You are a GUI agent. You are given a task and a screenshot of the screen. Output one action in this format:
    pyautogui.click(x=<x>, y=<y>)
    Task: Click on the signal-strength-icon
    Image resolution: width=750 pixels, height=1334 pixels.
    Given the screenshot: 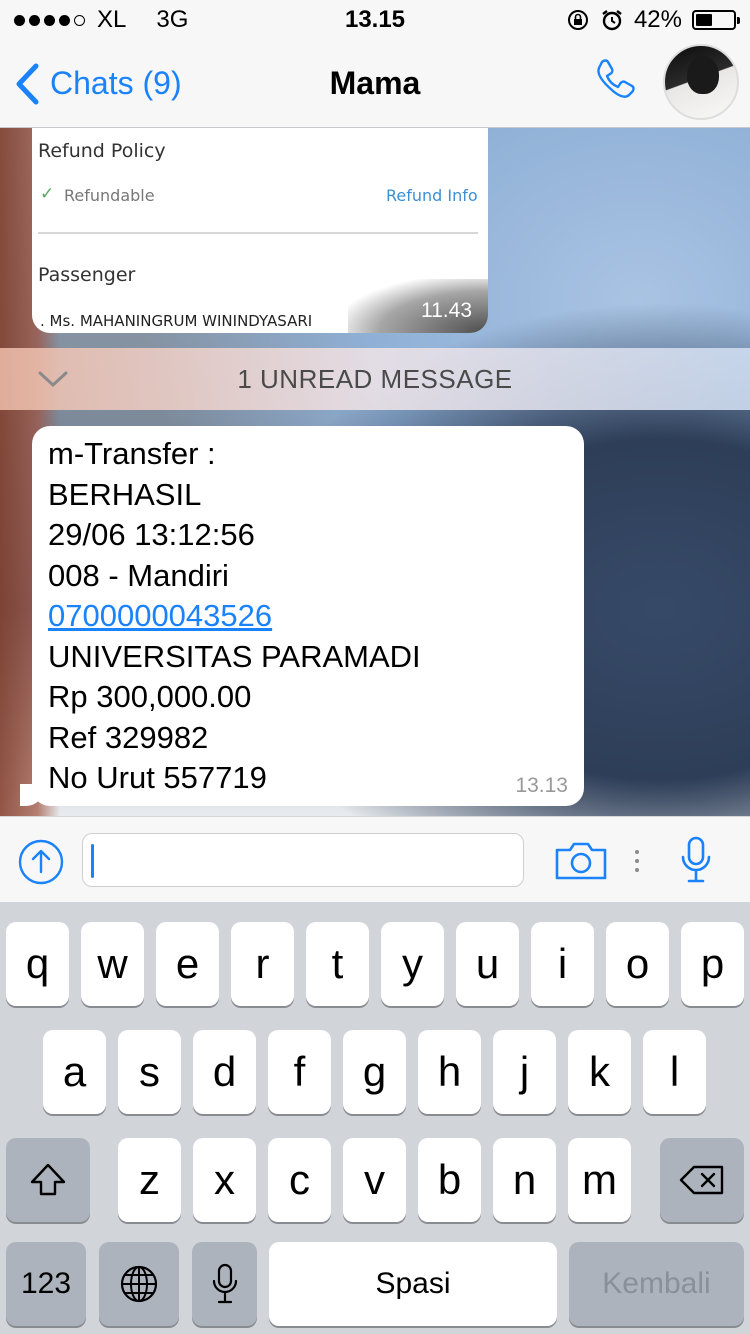 What is the action you would take?
    pyautogui.click(x=49, y=20)
    